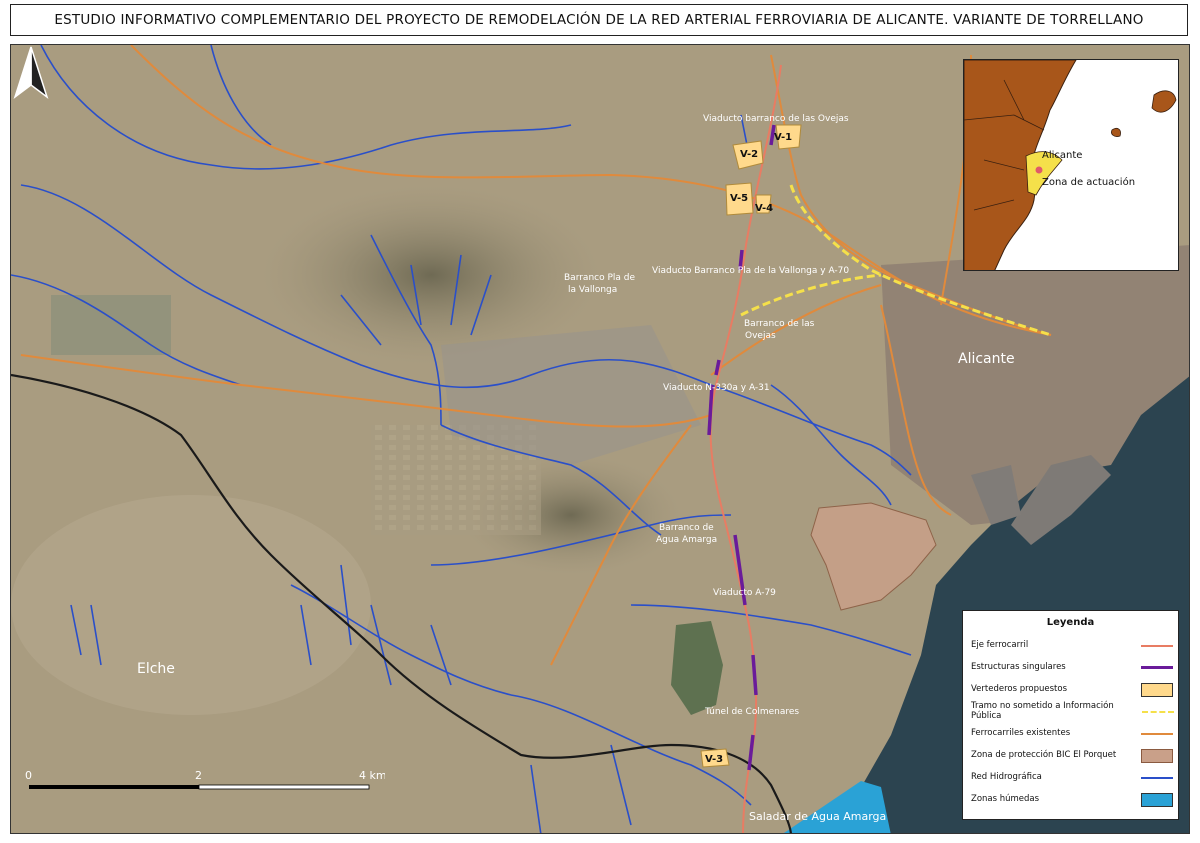  I want to click on legend-item-eje-ferrocarril: Eje ferrocarril, so click(1072, 645).